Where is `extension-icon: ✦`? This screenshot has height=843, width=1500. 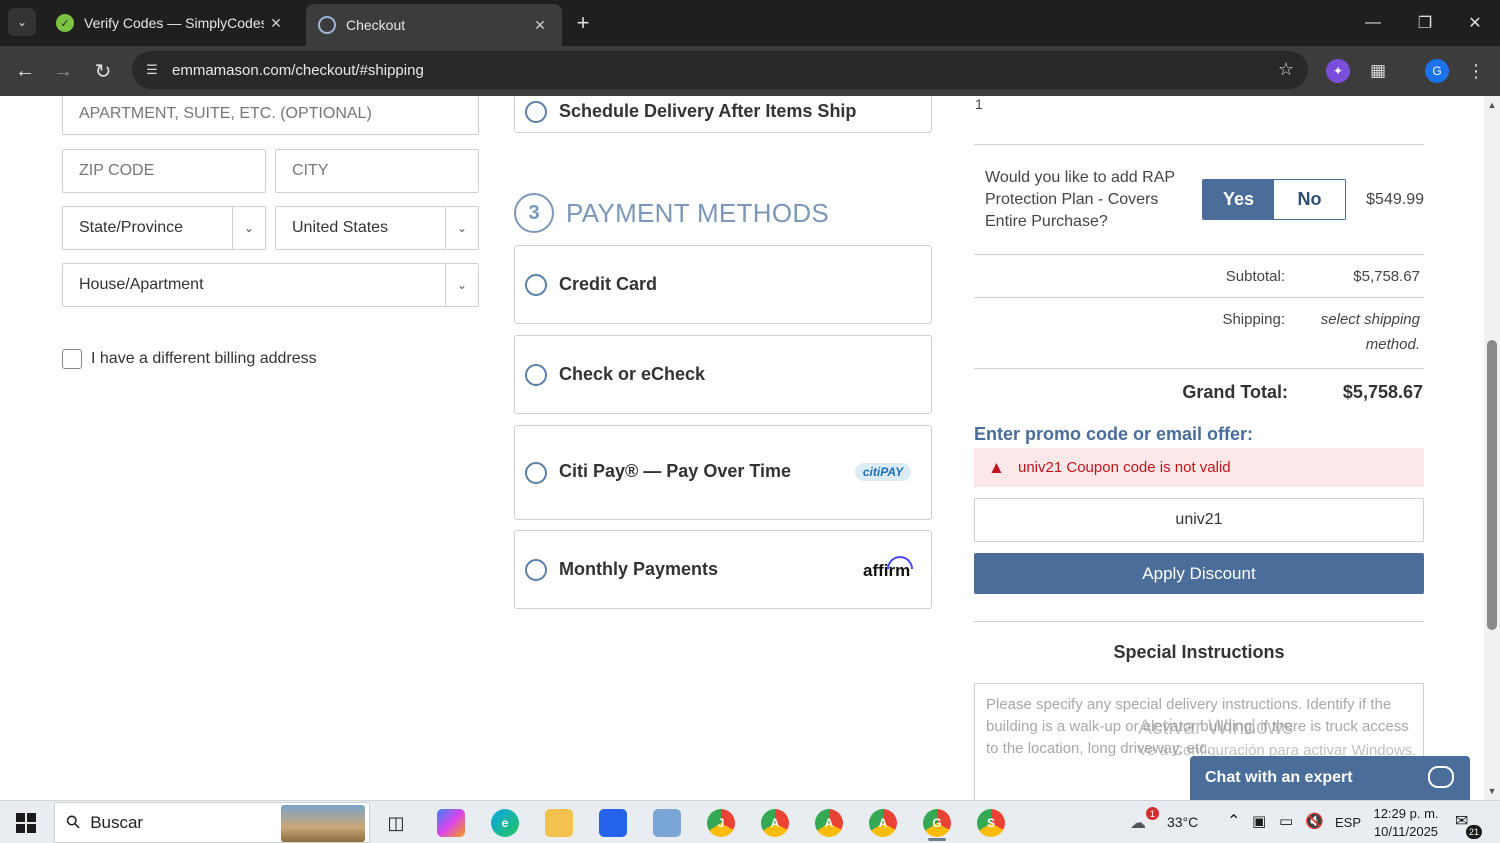 extension-icon: ✦ is located at coordinates (1338, 71).